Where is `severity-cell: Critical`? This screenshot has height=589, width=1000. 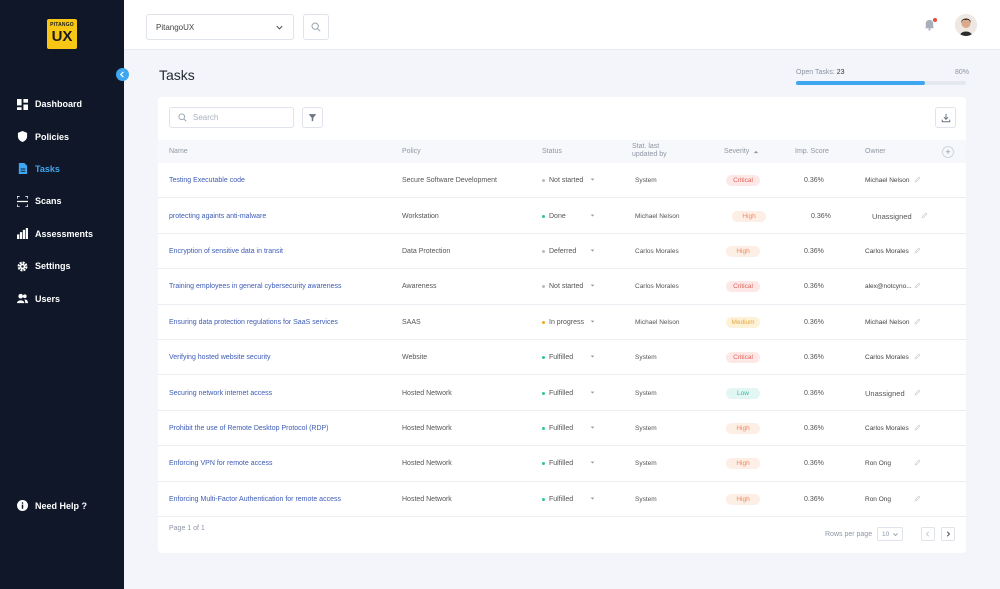 severity-cell: Critical is located at coordinates (743, 180).